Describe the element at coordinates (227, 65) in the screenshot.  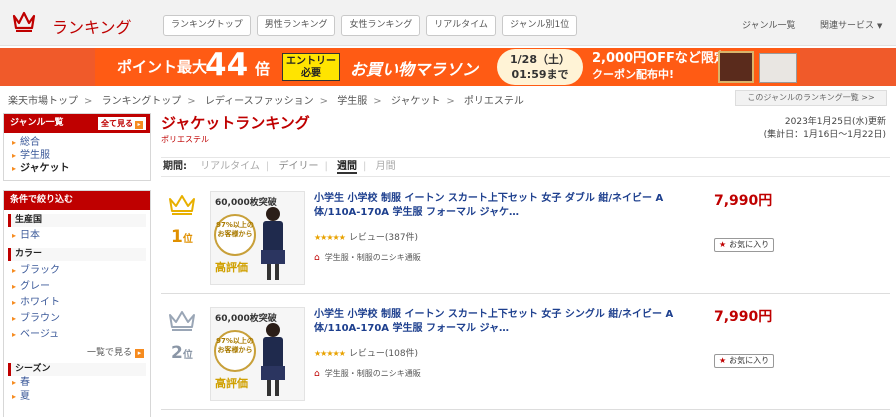
I see `banner-multiplier: 44` at that location.